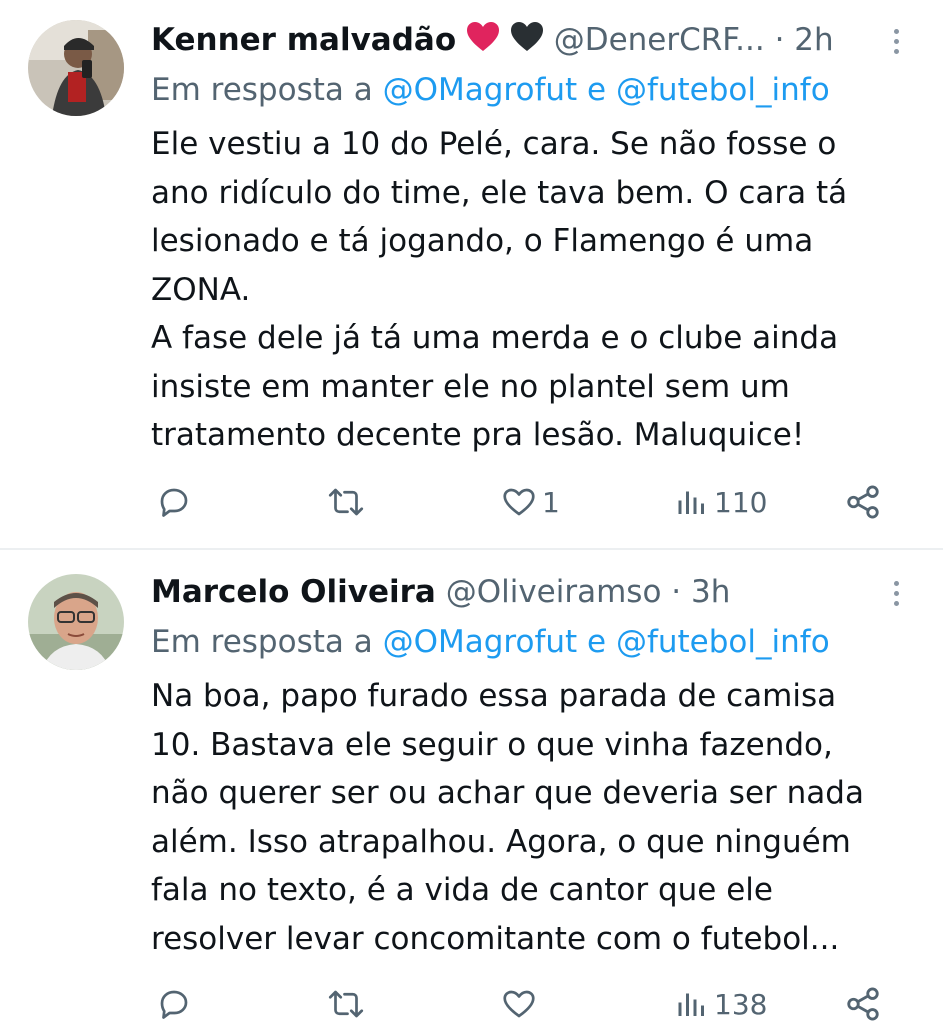  Describe the element at coordinates (741, 1004) in the screenshot. I see `views-count: 138` at that location.